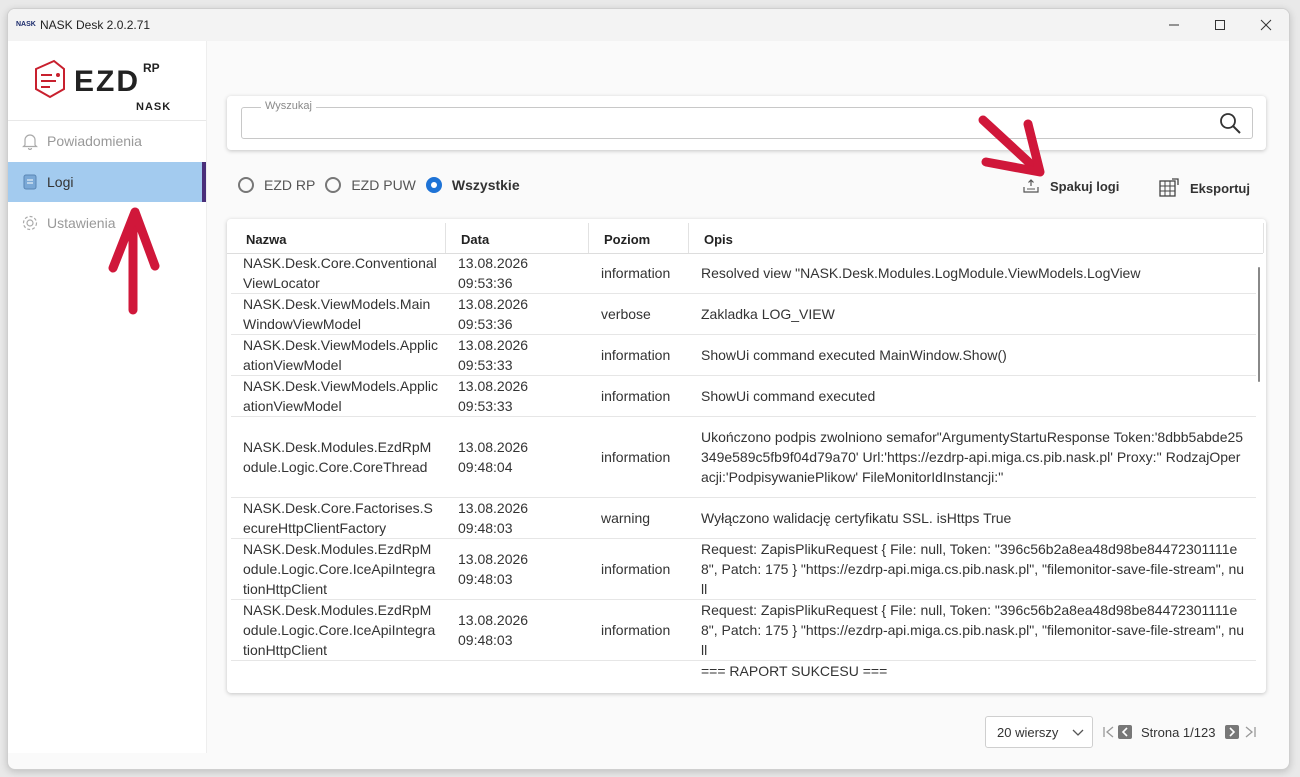  Describe the element at coordinates (134, 261) in the screenshot. I see `arrow-up-icon` at that location.